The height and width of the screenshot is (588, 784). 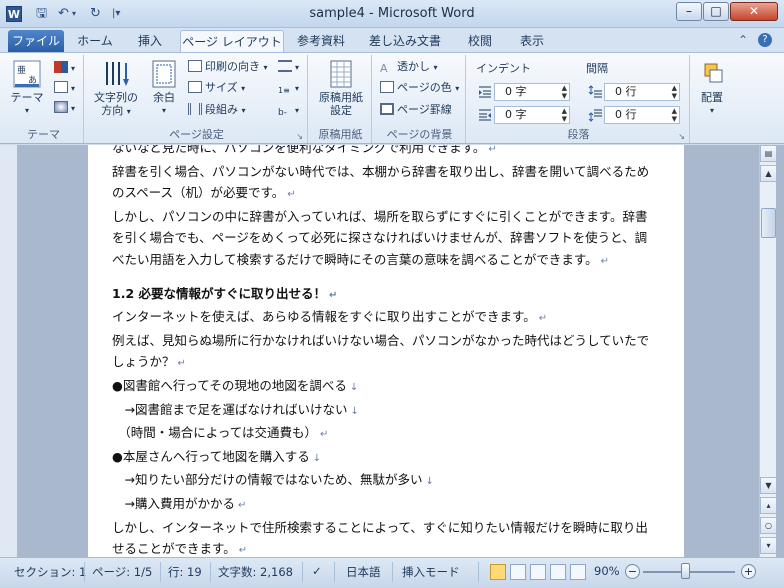 What do you see at coordinates (221, 109) in the screenshot?
I see `columns-label: 段組み` at bounding box center [221, 109].